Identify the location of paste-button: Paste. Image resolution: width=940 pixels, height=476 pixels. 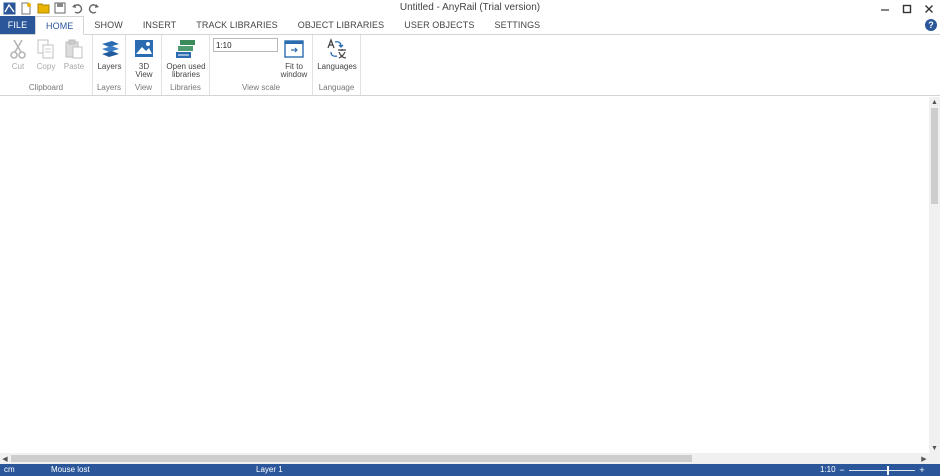
(74, 54).